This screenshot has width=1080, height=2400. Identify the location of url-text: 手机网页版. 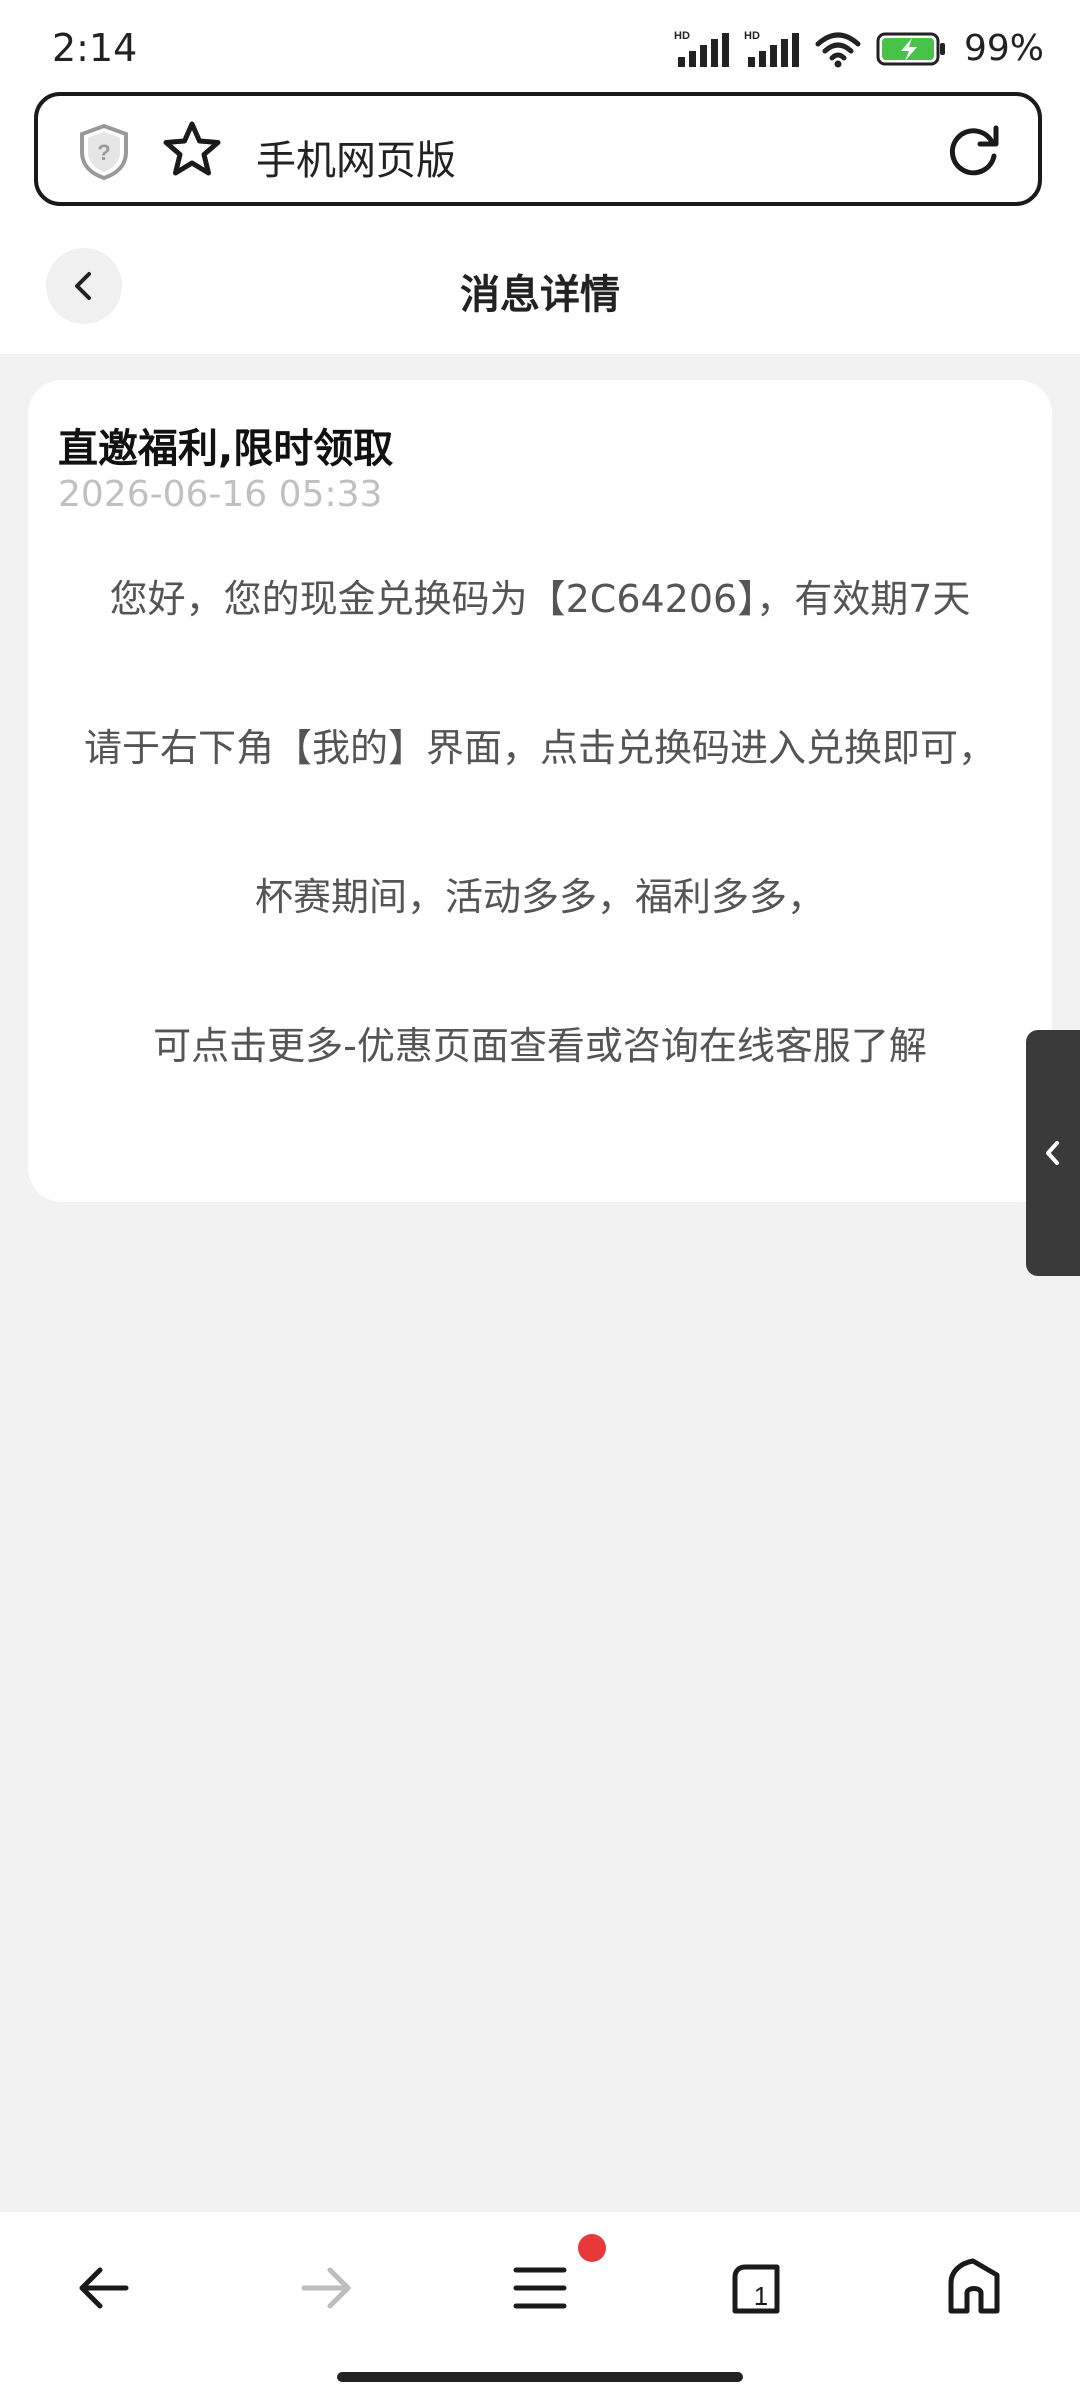
(356, 157).